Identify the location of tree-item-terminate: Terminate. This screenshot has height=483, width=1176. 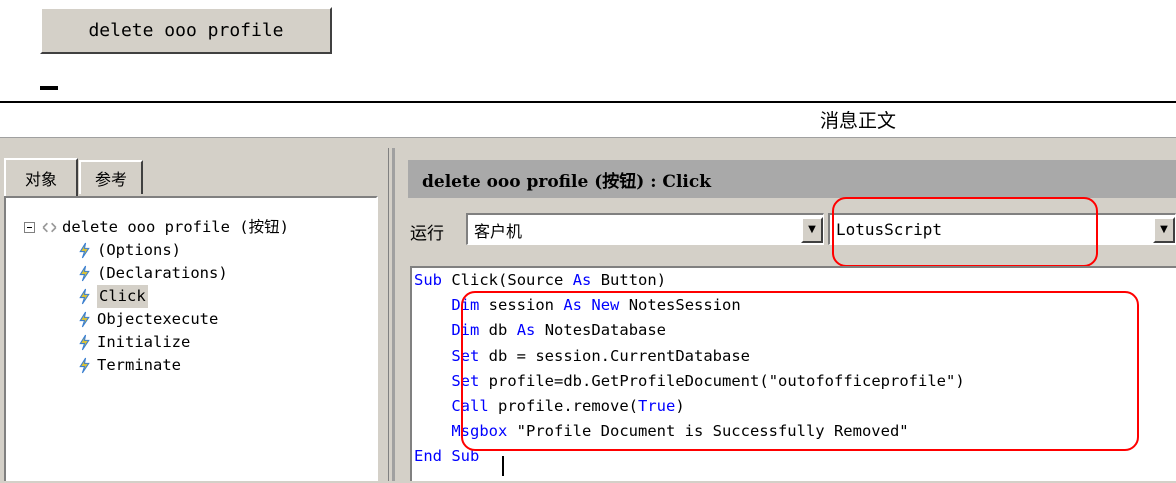
(182, 365).